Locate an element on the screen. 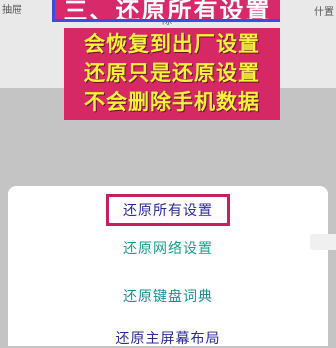  reset-network-settings-option: 还原网络设置 is located at coordinates (168, 248).